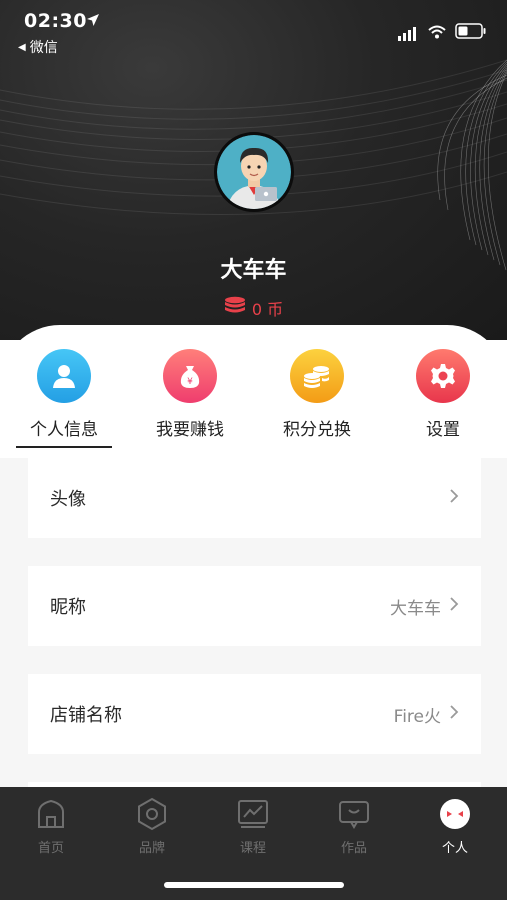  I want to click on row-value: Fire火, so click(417, 716).